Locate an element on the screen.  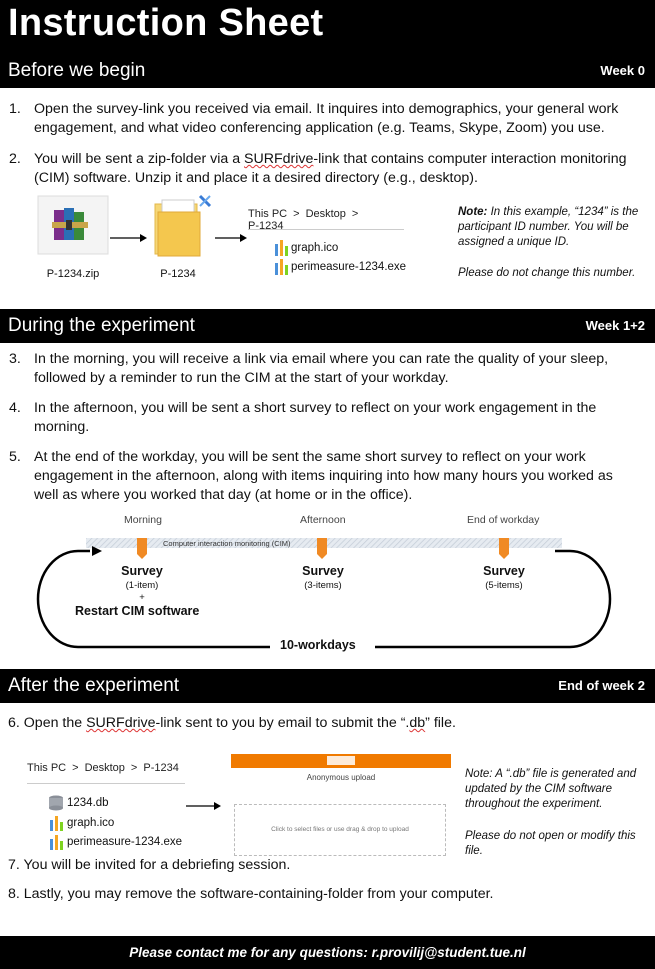
timeline-time: Afternoon is located at coordinates (323, 520).